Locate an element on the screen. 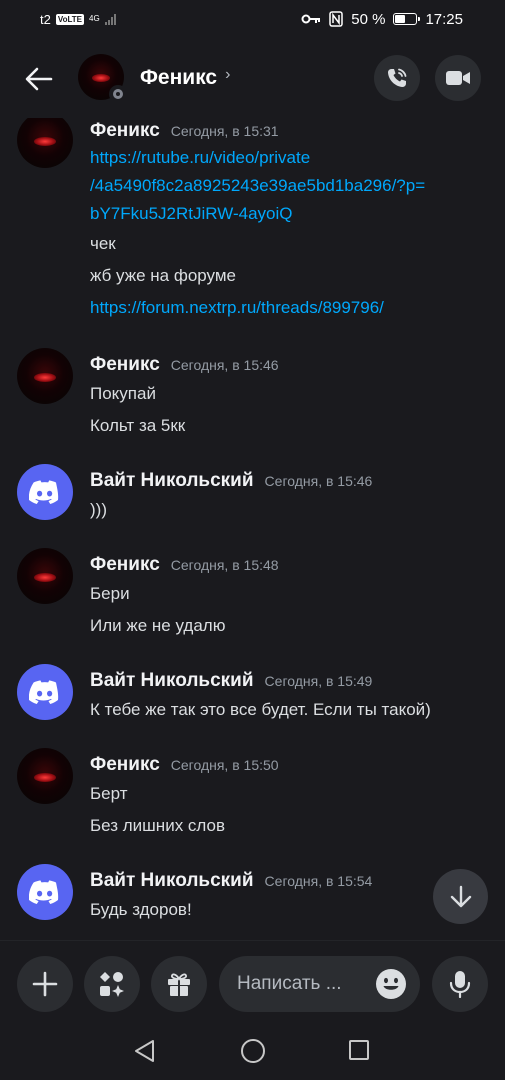  network-type: 4G is located at coordinates (94, 18).